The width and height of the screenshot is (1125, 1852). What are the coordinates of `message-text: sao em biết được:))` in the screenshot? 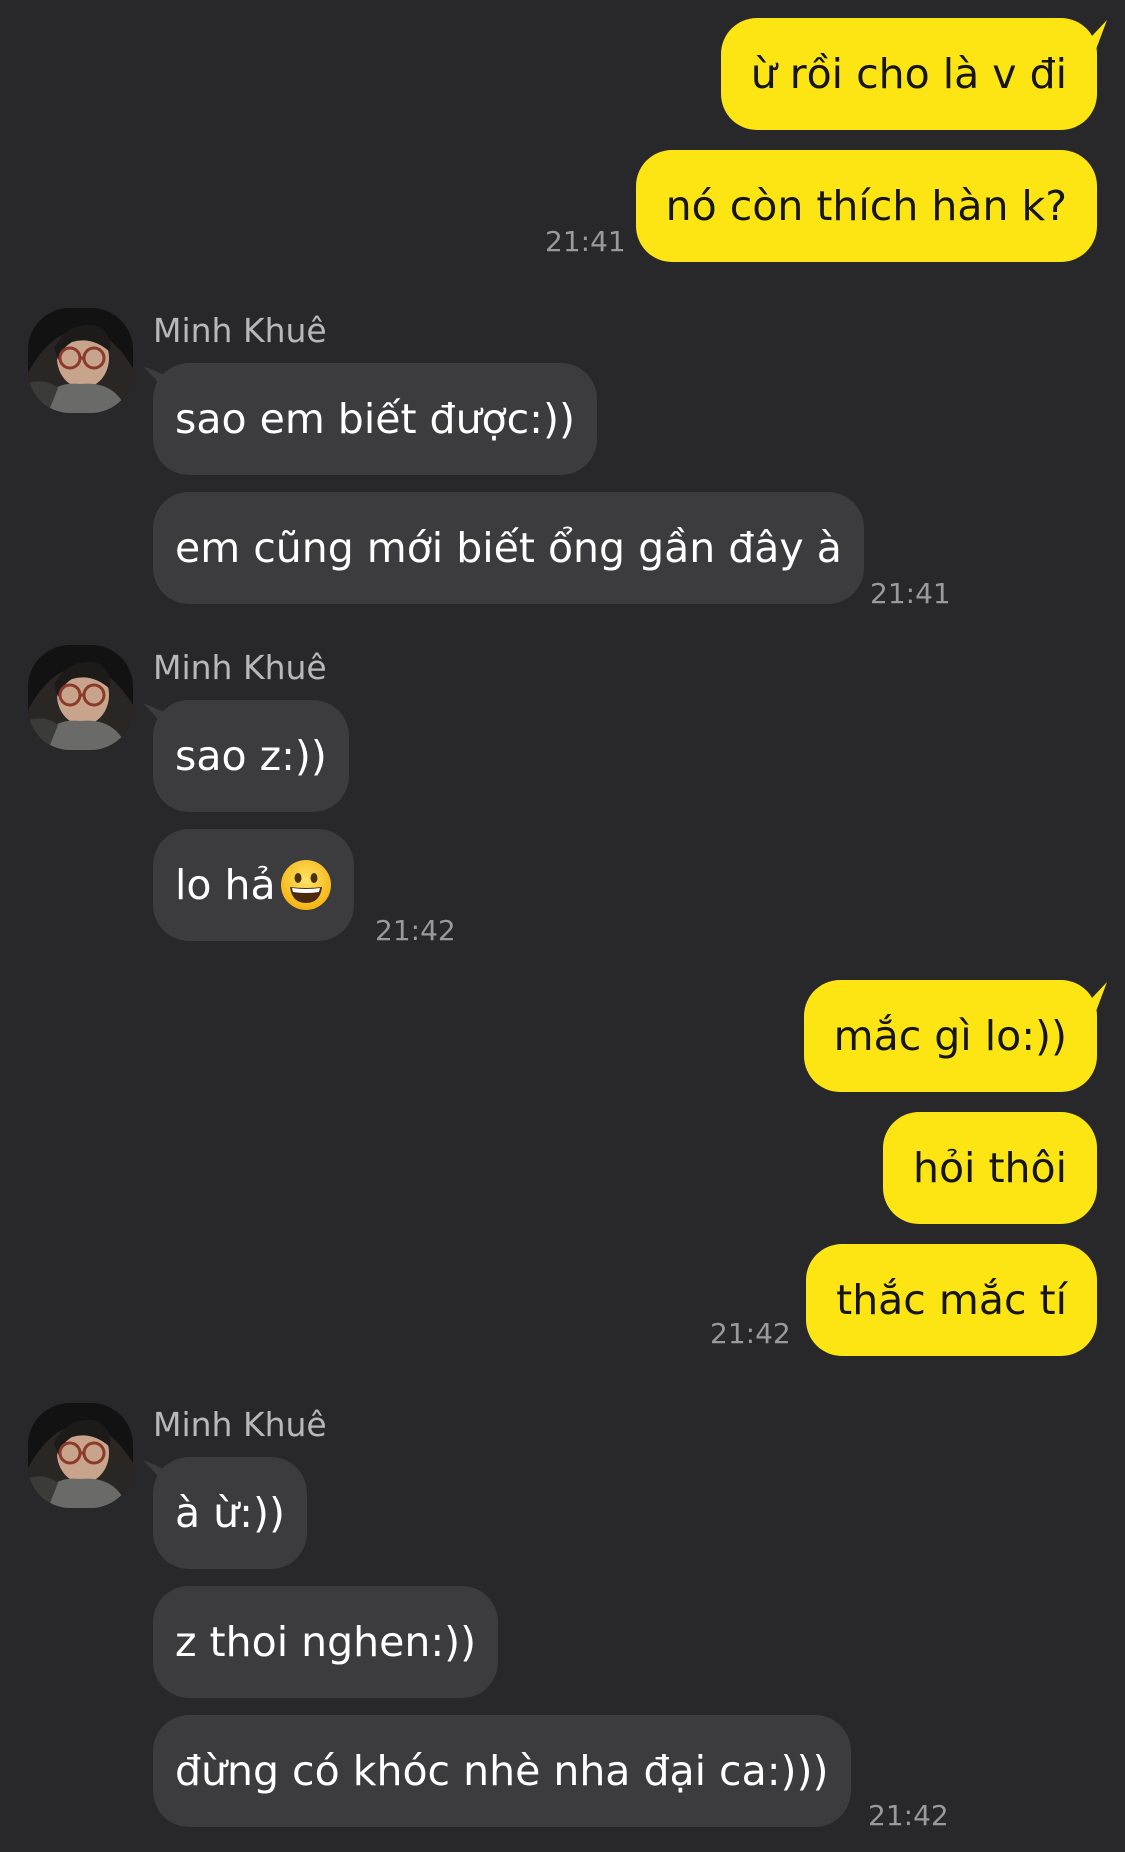 It's located at (375, 418).